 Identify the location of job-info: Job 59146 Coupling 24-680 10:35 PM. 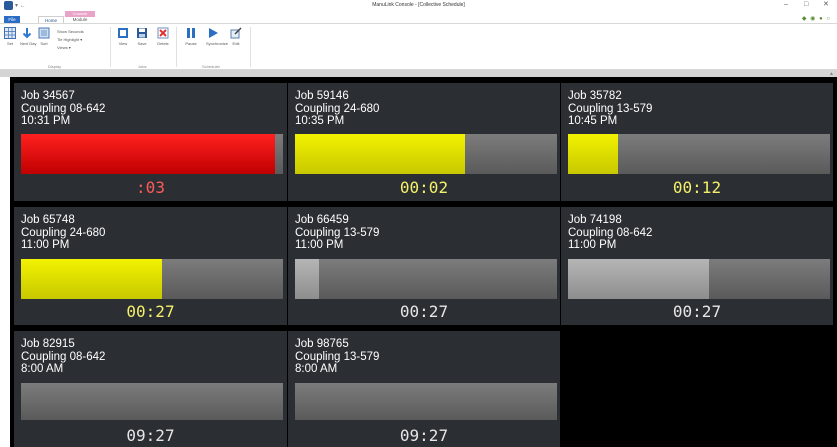
(337, 109).